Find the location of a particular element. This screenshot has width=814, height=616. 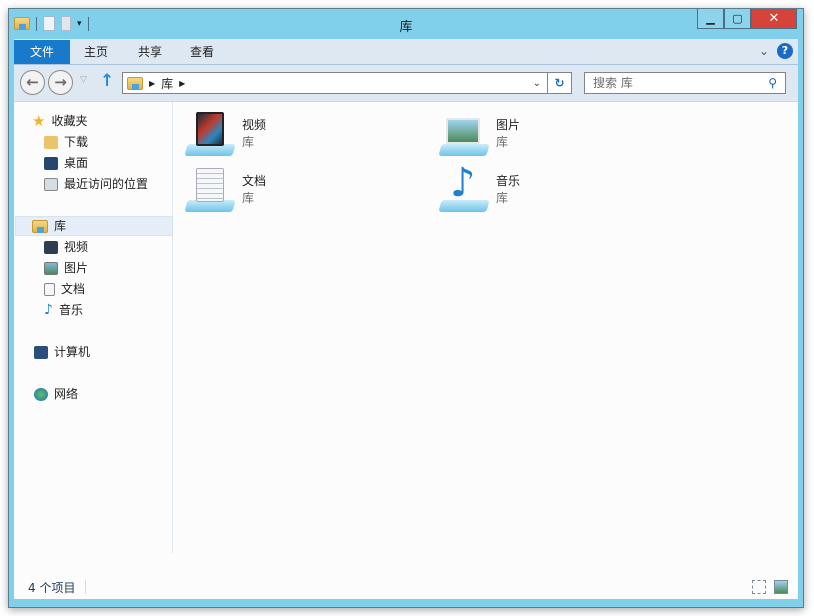

sidebar-item-label: 音乐 is located at coordinates (70, 310).